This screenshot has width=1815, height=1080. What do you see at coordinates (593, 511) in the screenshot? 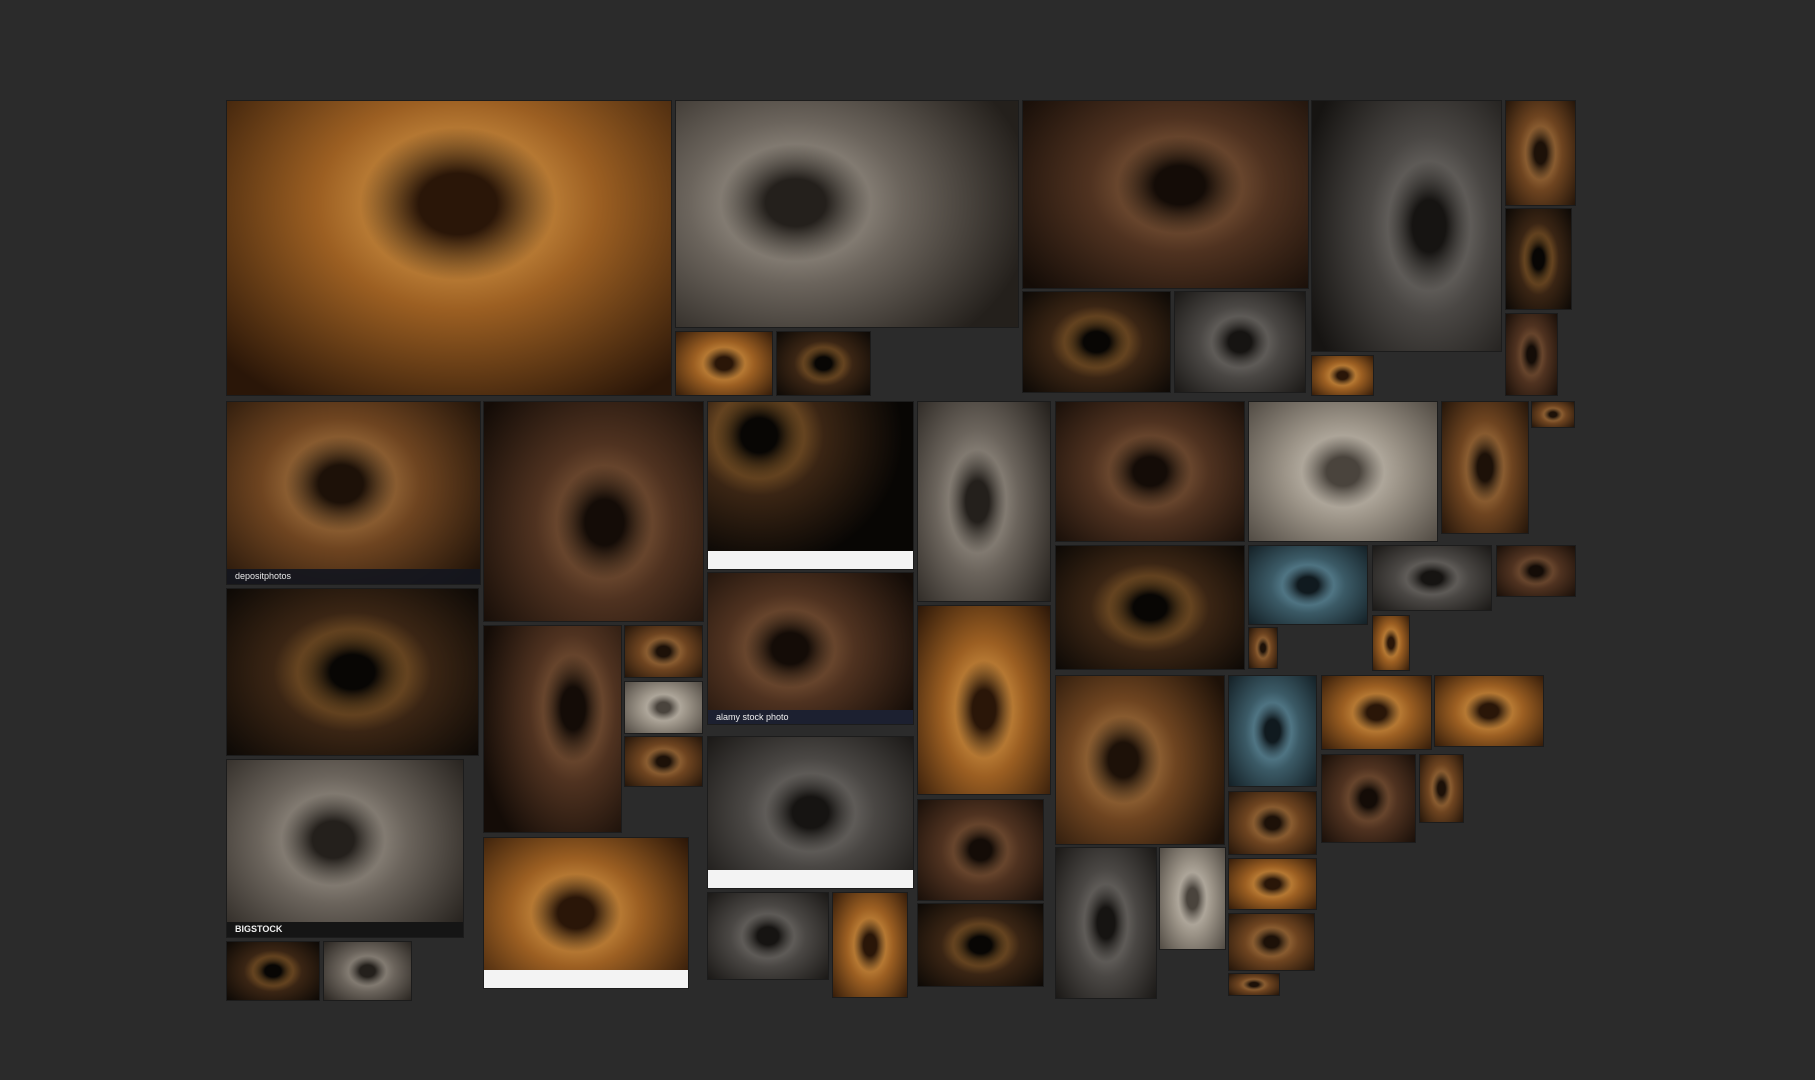
I see `reference-image-timber-portal` at bounding box center [593, 511].